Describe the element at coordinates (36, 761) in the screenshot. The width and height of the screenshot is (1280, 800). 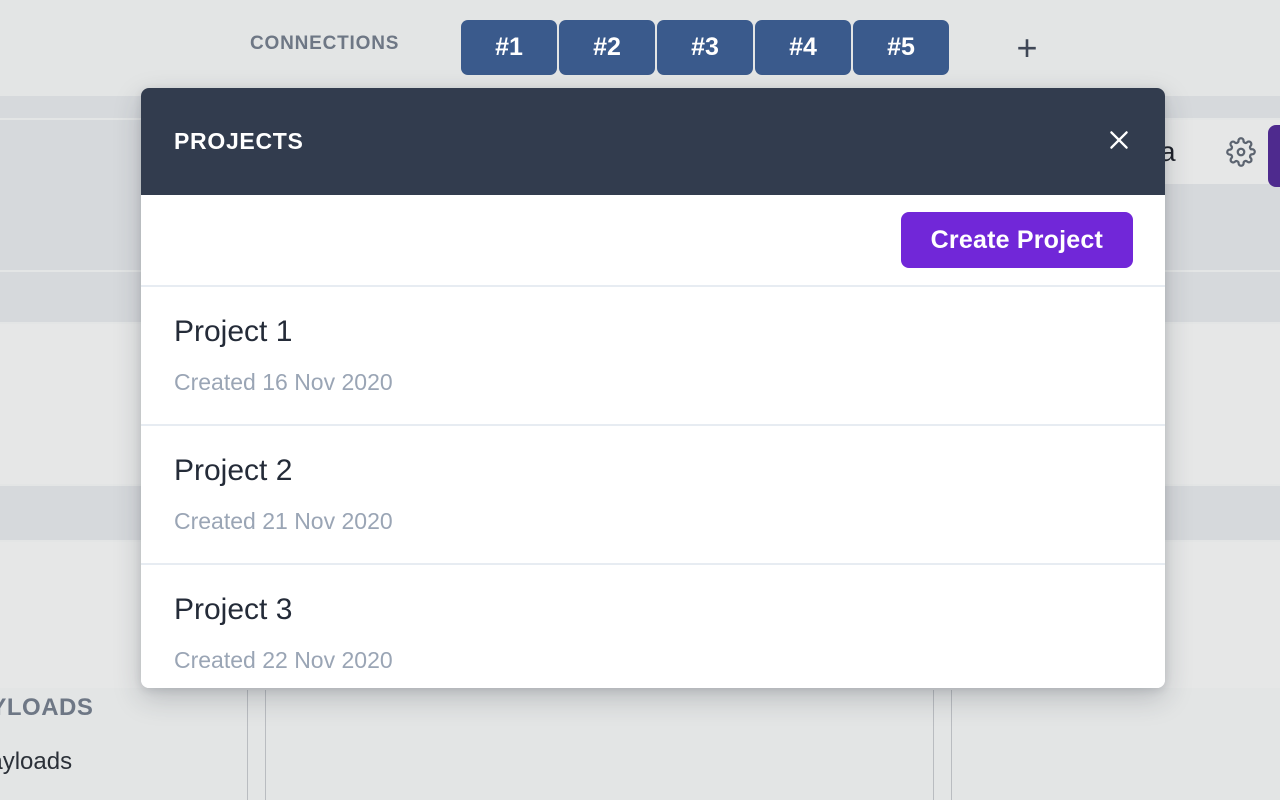
I see `payloads-section-subtext: e payloads` at that location.